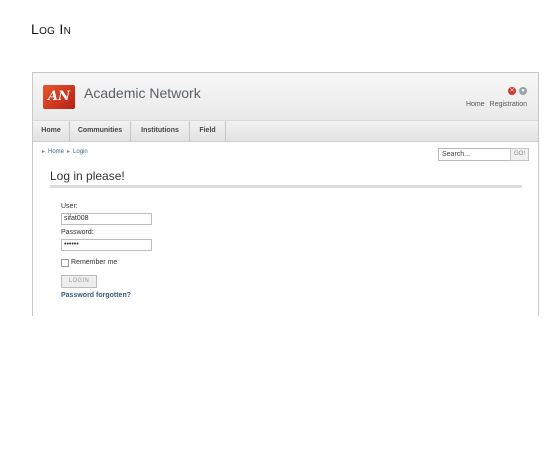 The width and height of the screenshot is (560, 467). What do you see at coordinates (69, 206) in the screenshot?
I see `user-label: User:` at bounding box center [69, 206].